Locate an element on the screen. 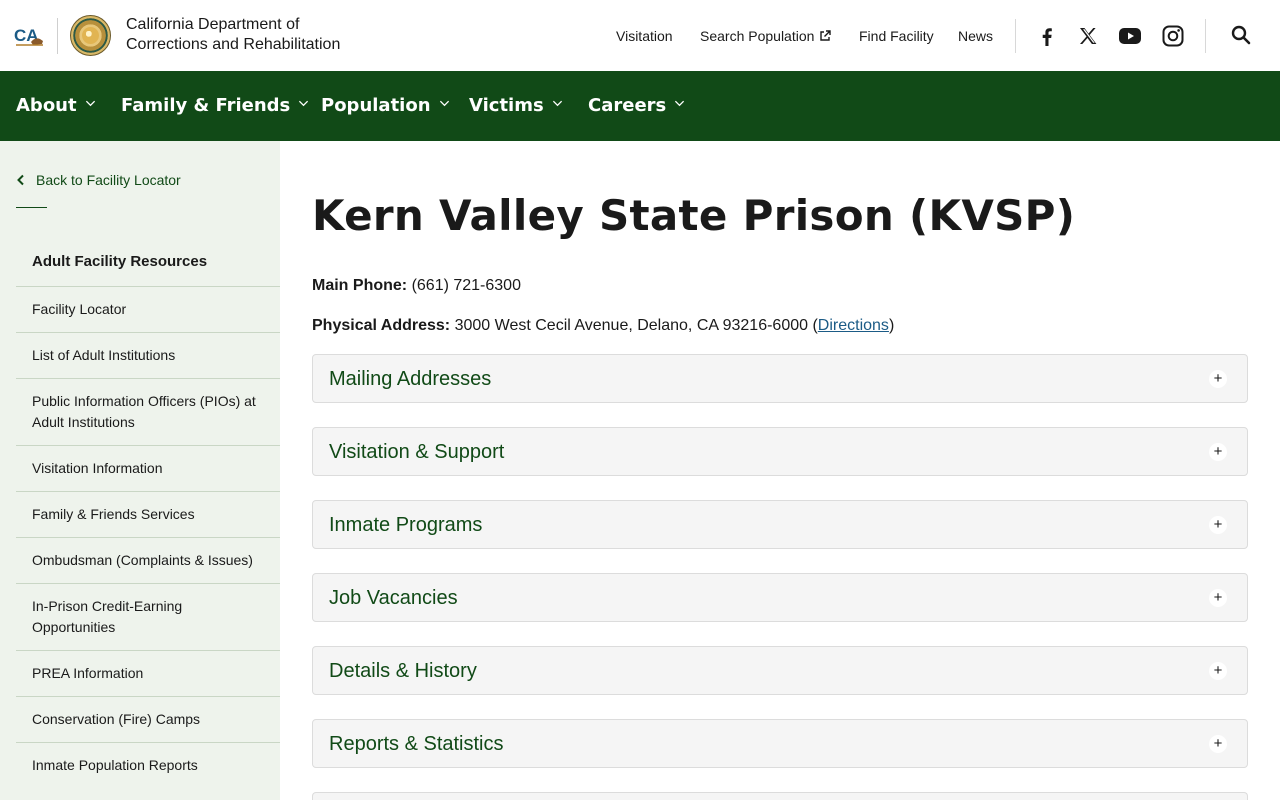 The width and height of the screenshot is (1280, 800). accordion-details-history: Details & History + is located at coordinates (780, 670).